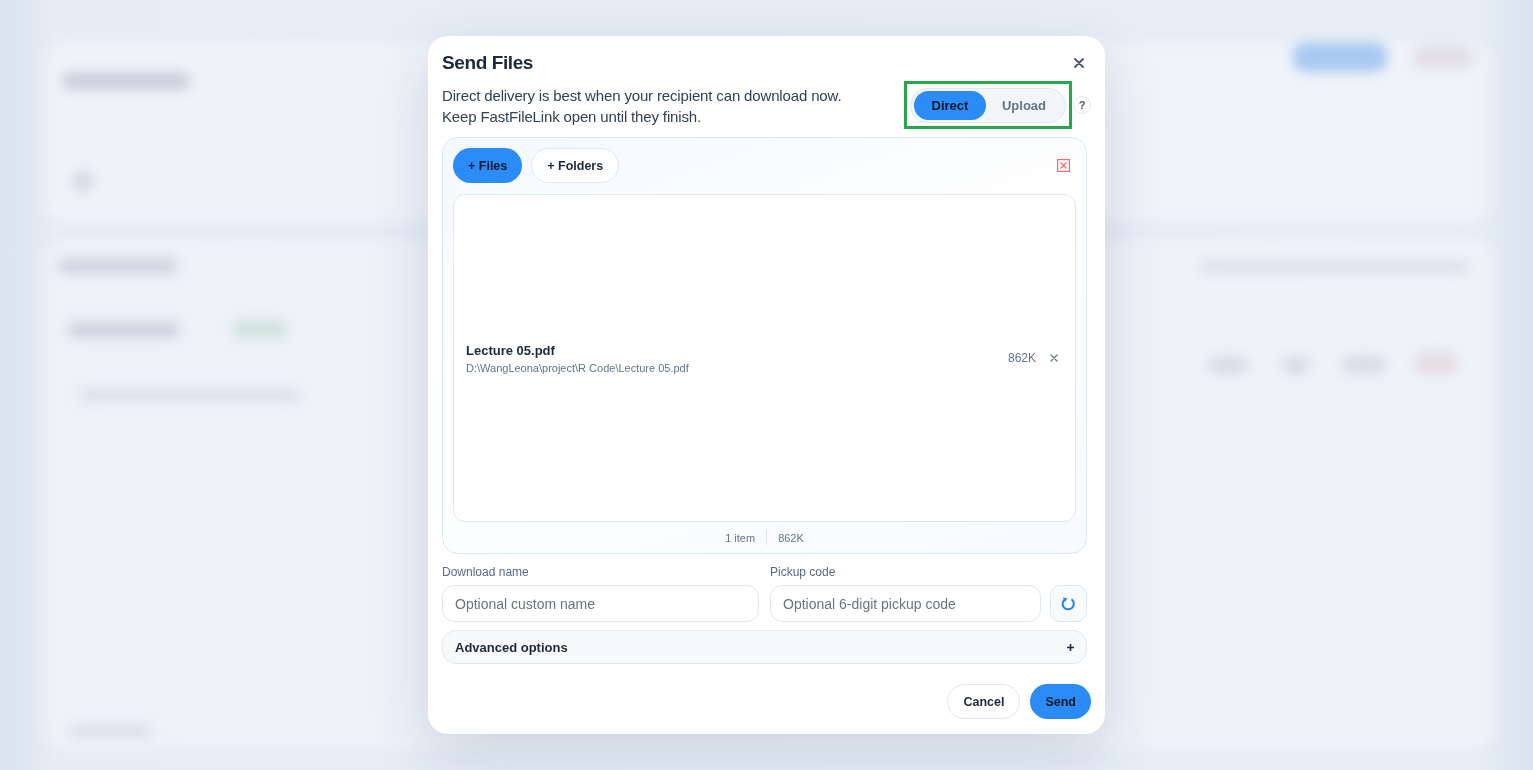 Image resolution: width=1533 pixels, height=770 pixels. What do you see at coordinates (740, 537) in the screenshot?
I see `item-count: 1 item` at bounding box center [740, 537].